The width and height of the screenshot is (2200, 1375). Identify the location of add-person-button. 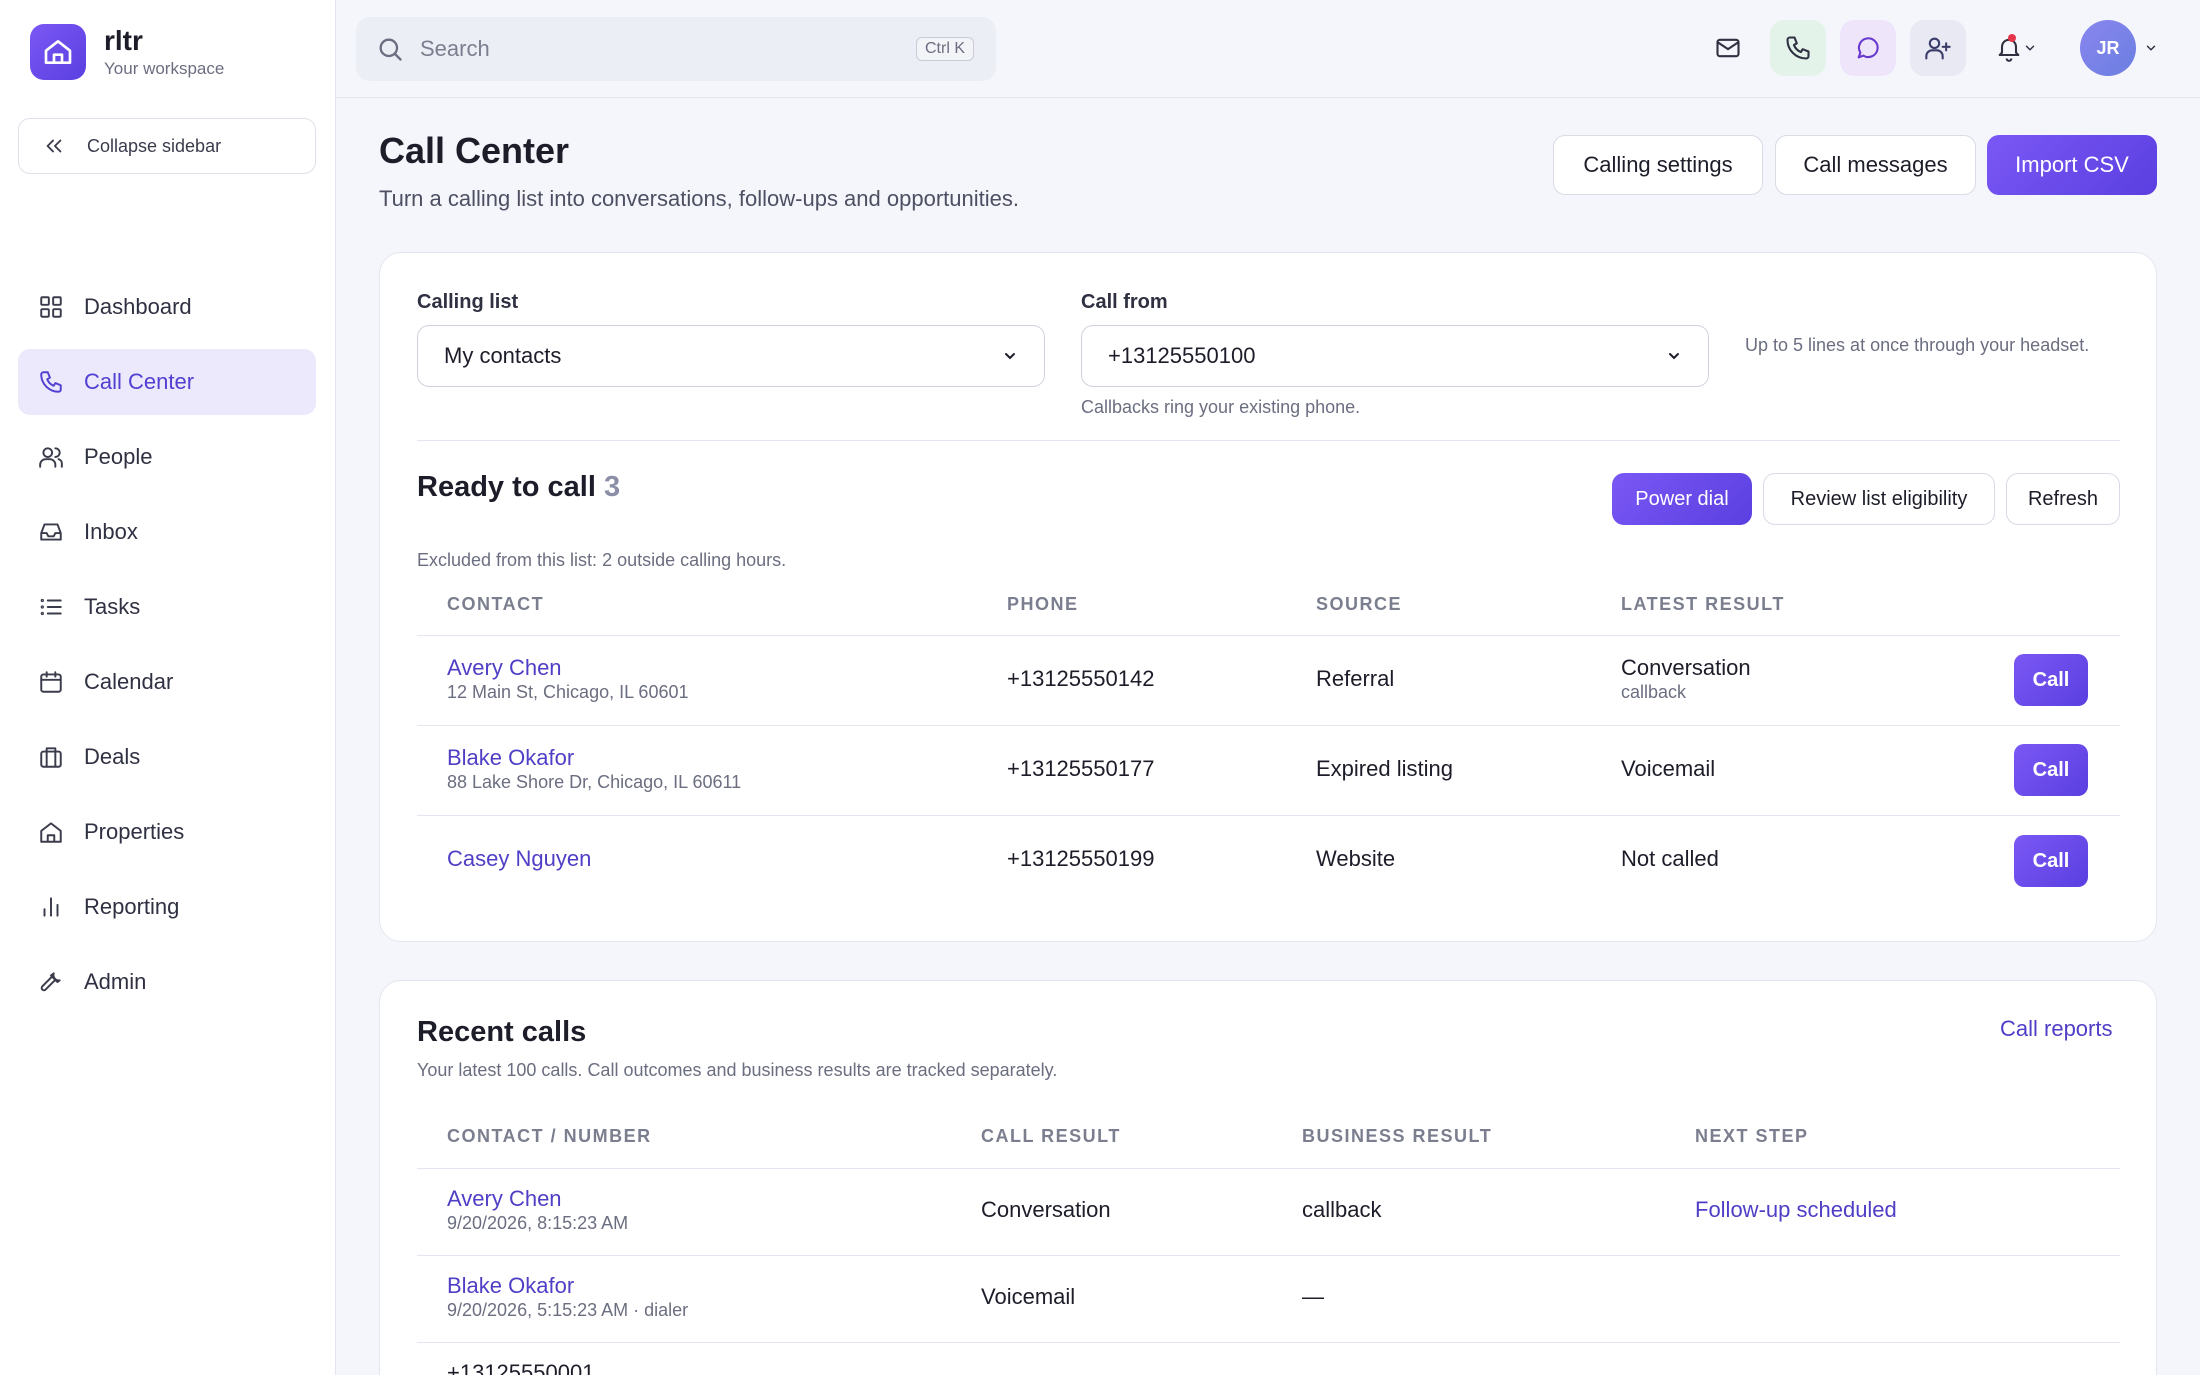
(1938, 48).